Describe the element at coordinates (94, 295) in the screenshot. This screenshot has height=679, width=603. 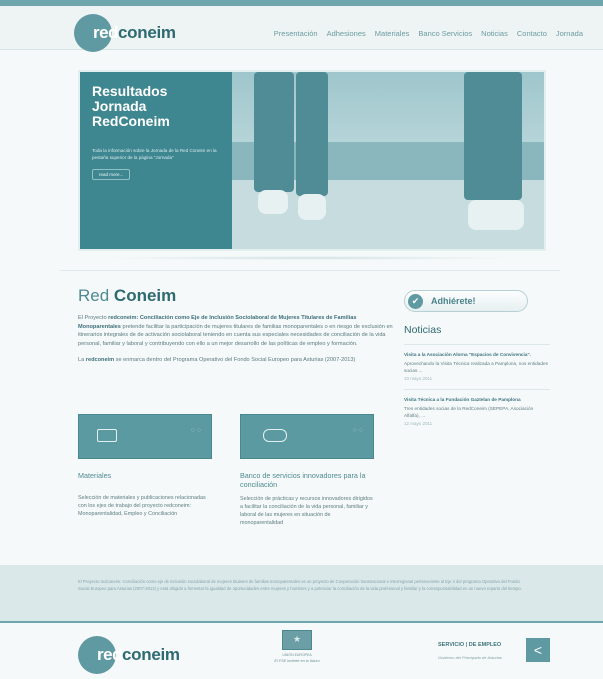
I see `title-part-a: Red` at that location.